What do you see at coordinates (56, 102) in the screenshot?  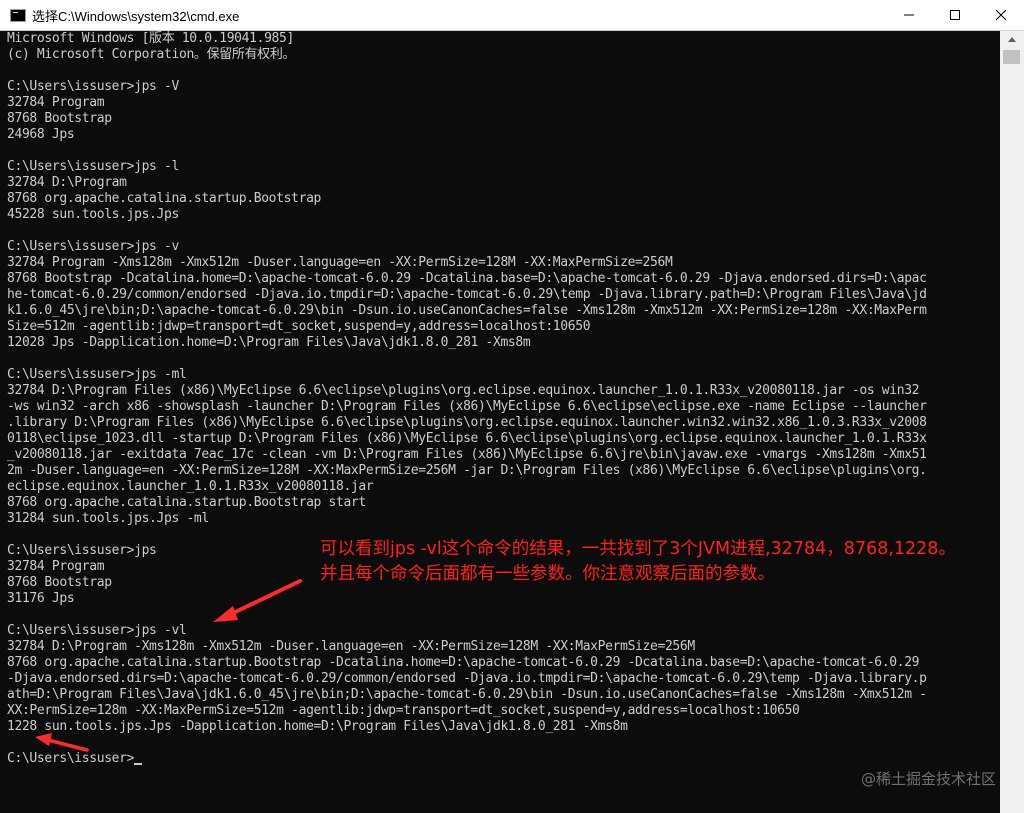 I see `console-line: 32784 Program` at bounding box center [56, 102].